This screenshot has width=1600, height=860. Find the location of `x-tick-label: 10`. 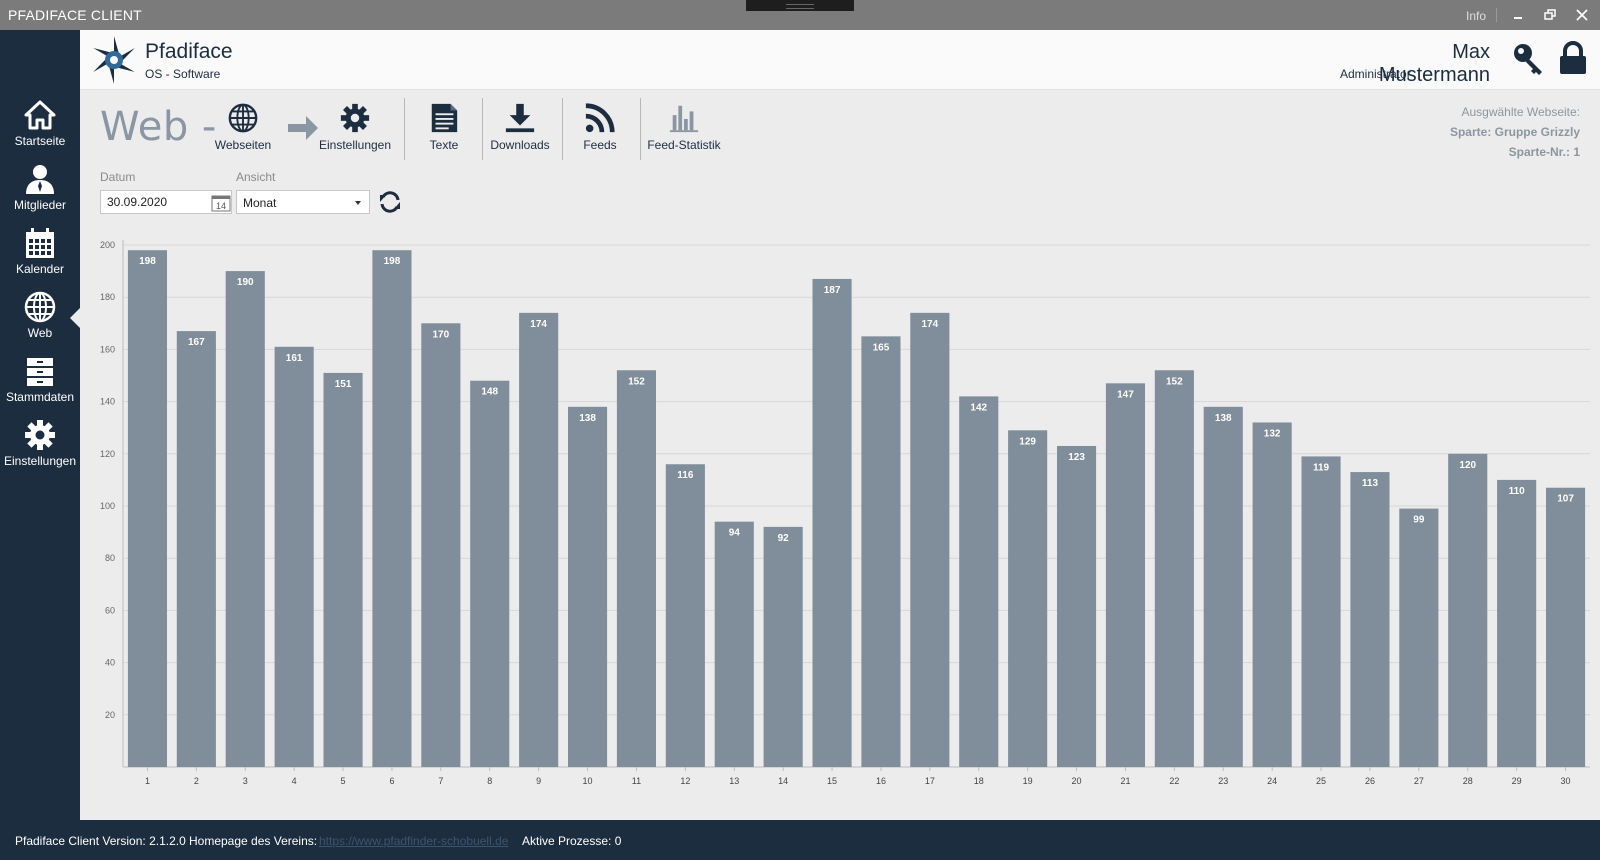

x-tick-label: 10 is located at coordinates (588, 781).